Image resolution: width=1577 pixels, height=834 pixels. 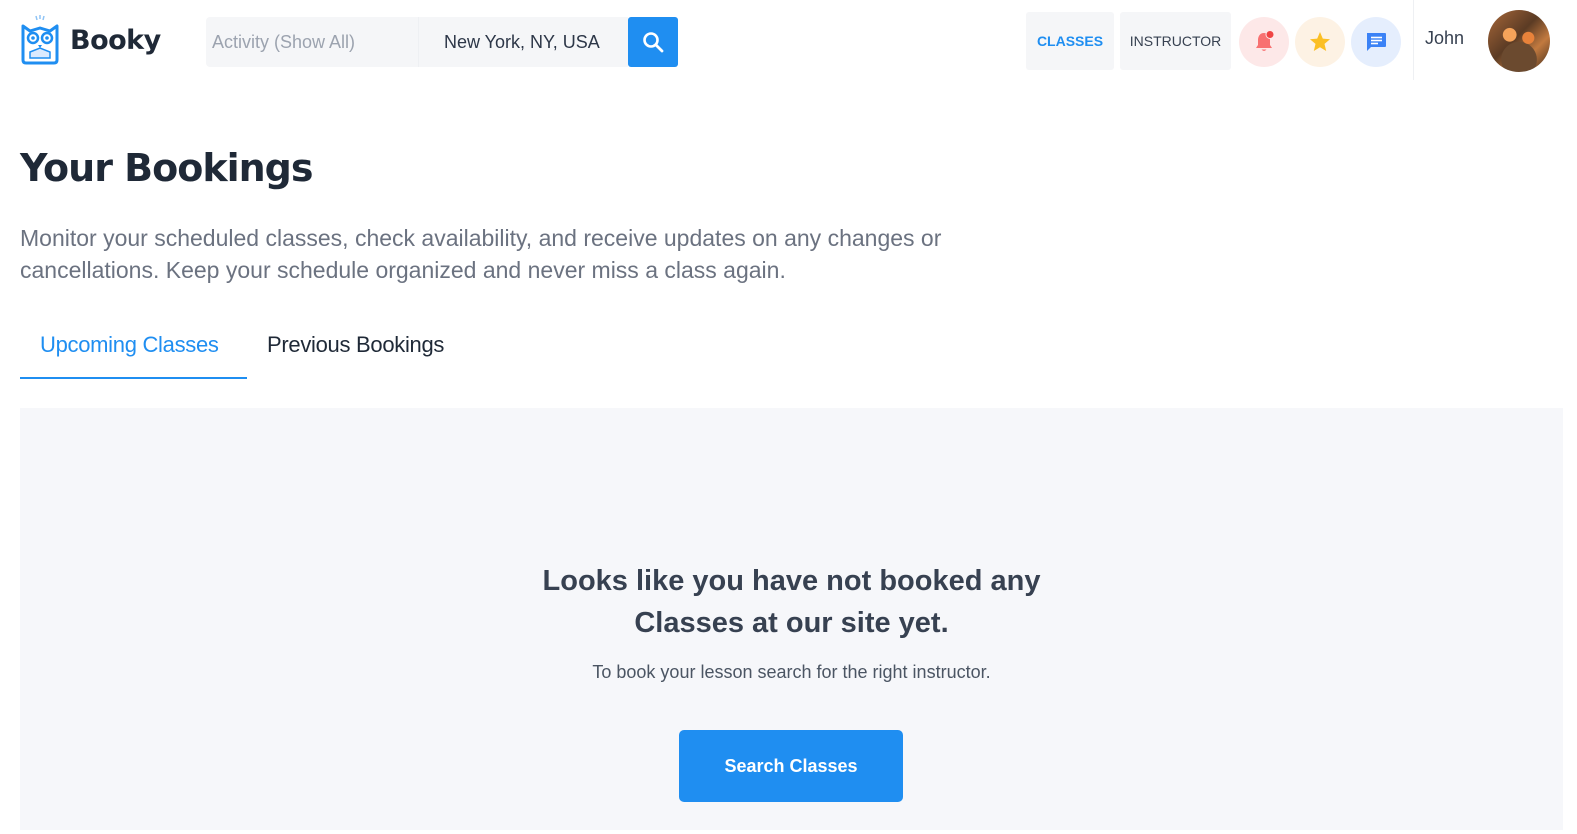 I want to click on bell-icon, so click(x=1265, y=40).